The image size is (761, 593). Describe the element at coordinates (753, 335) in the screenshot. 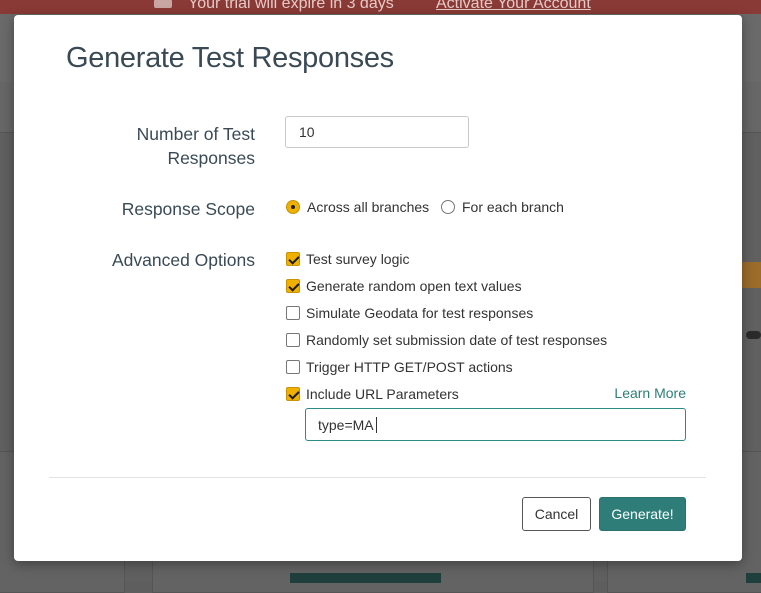

I see `backdrop-toggle` at that location.